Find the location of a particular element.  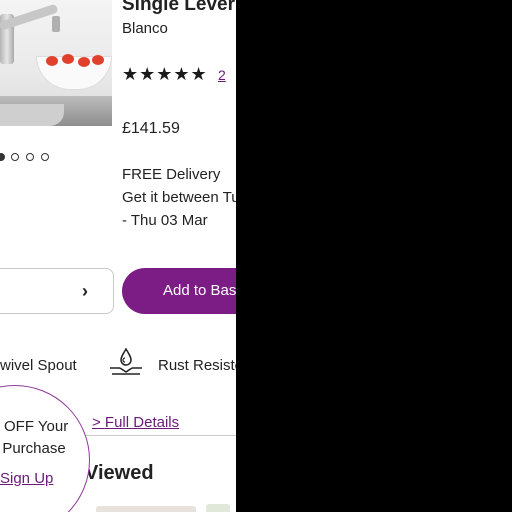

add-to-basket-label: Add to Bas is located at coordinates (199, 290).